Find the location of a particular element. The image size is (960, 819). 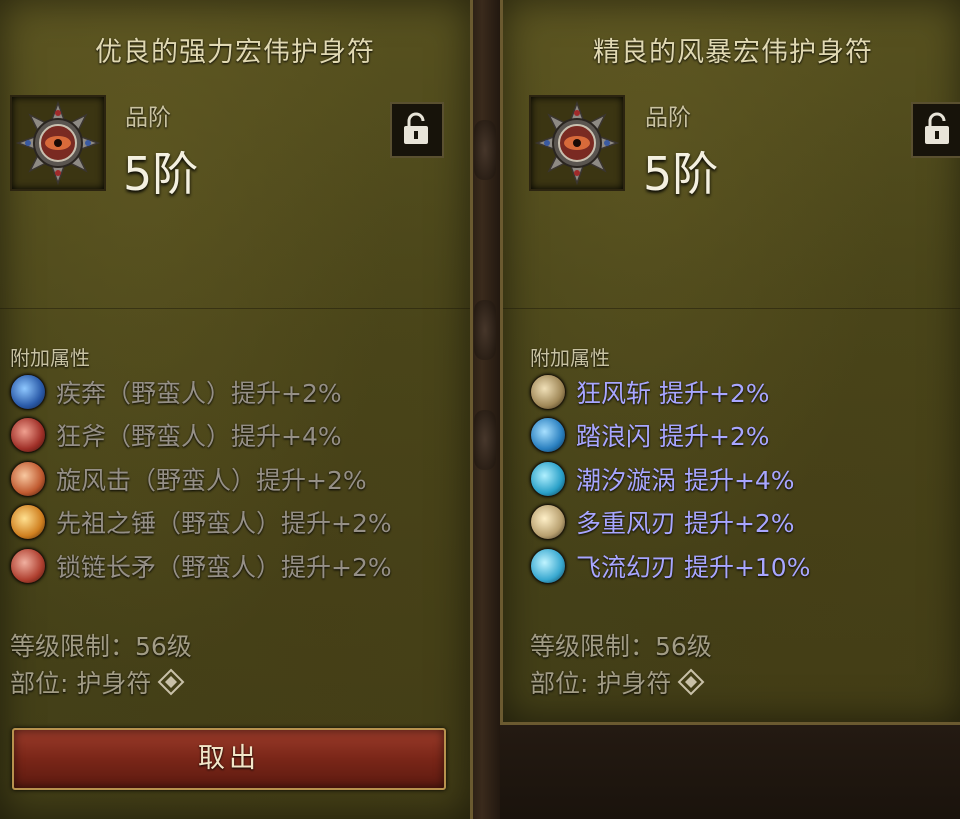

attribute-row: 潮汐漩涡 提升+4% is located at coordinates (745, 479).